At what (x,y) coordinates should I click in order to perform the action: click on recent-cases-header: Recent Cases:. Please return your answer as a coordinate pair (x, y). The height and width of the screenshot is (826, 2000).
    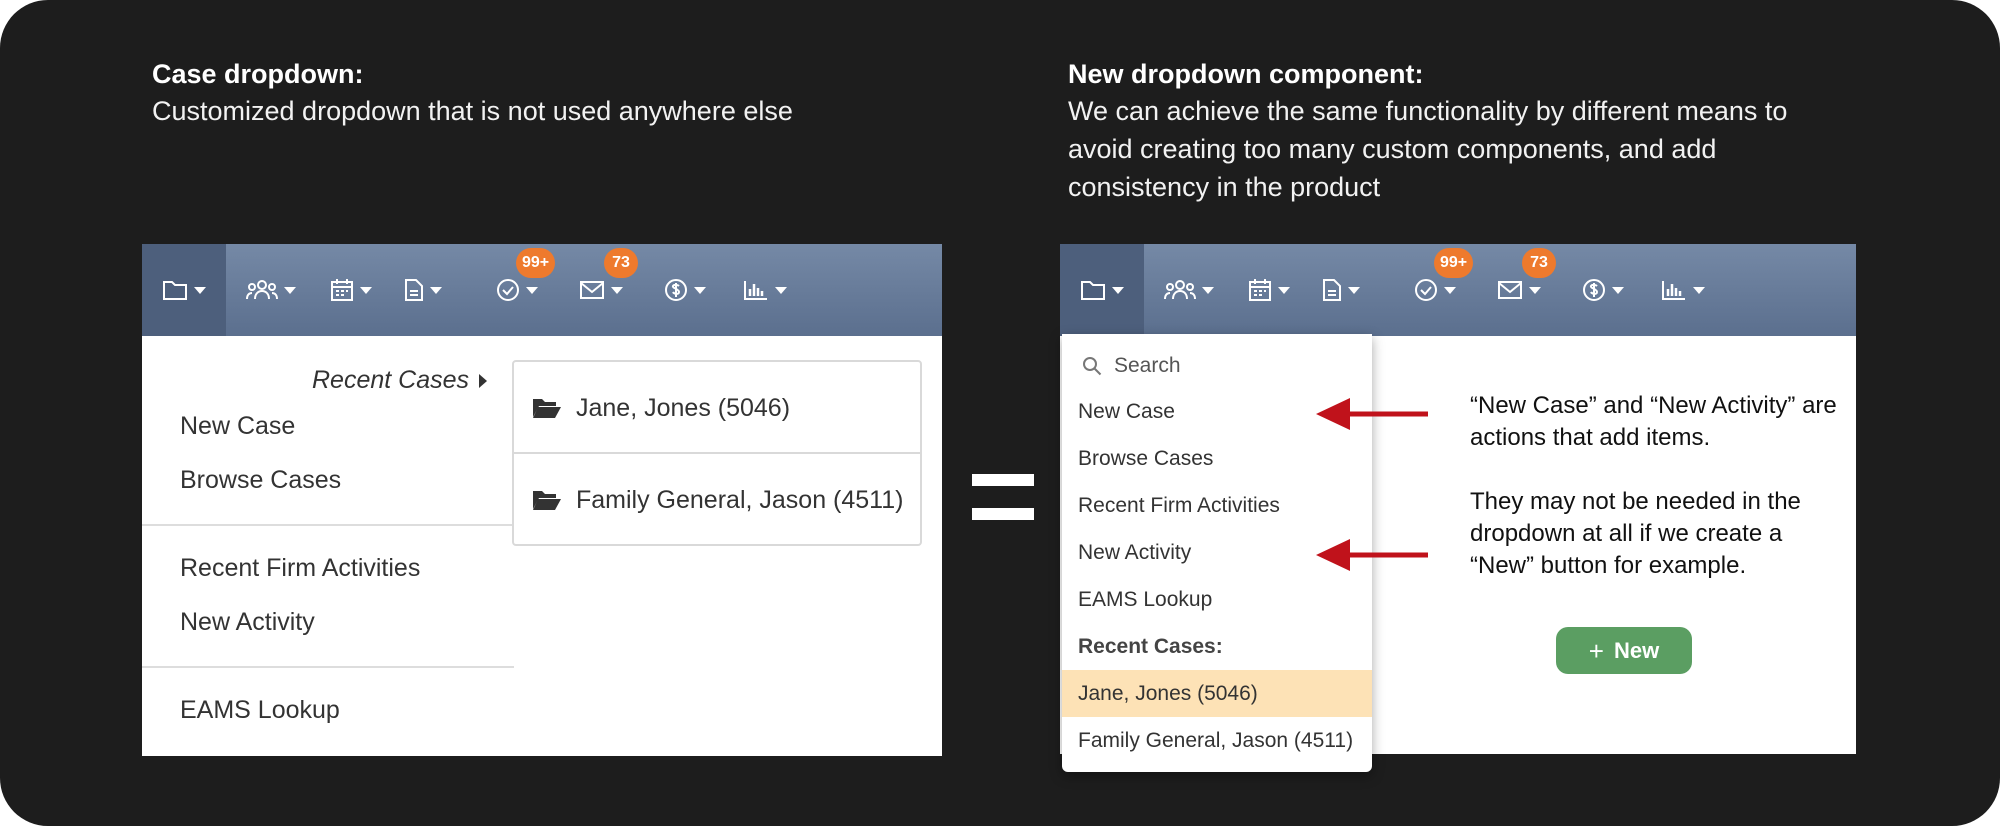
    Looking at the image, I should click on (1150, 646).